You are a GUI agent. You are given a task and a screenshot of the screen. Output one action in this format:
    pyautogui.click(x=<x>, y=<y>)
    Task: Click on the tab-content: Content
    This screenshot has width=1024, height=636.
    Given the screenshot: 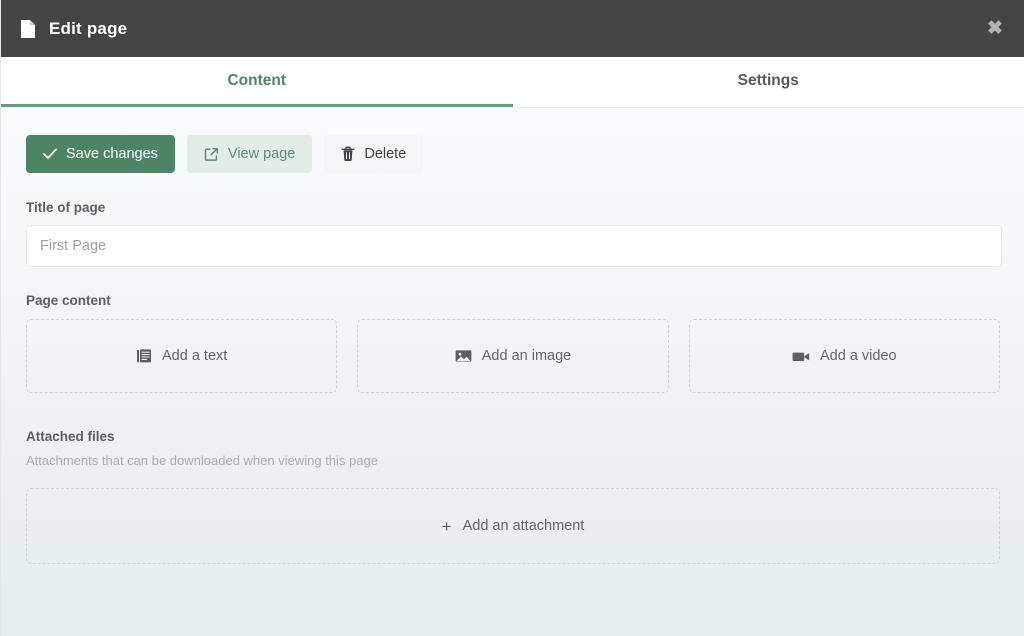 What is the action you would take?
    pyautogui.click(x=257, y=82)
    